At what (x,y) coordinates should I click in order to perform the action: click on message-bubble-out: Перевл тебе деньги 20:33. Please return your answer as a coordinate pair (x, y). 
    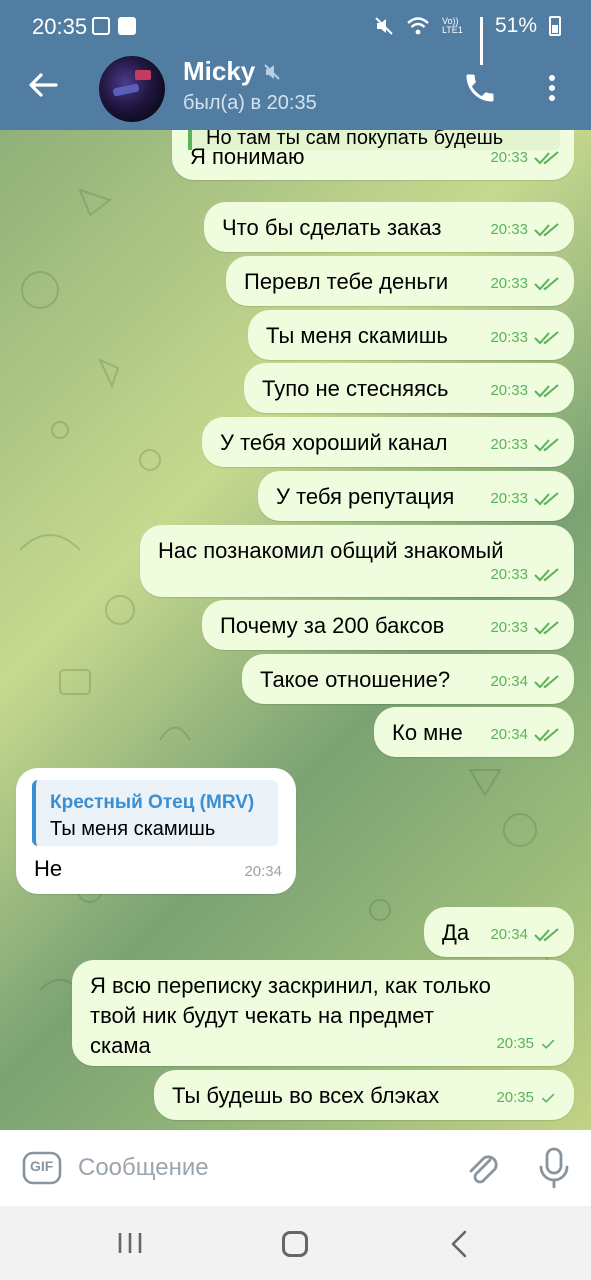
    Looking at the image, I should click on (400, 281).